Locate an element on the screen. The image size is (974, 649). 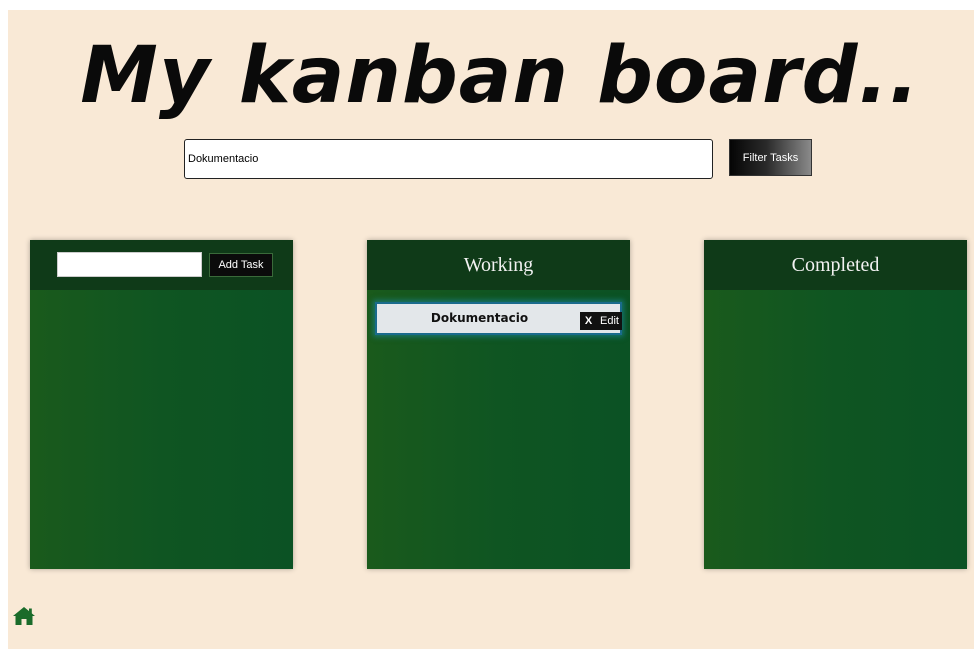
delete-task-button: X is located at coordinates (588, 321).